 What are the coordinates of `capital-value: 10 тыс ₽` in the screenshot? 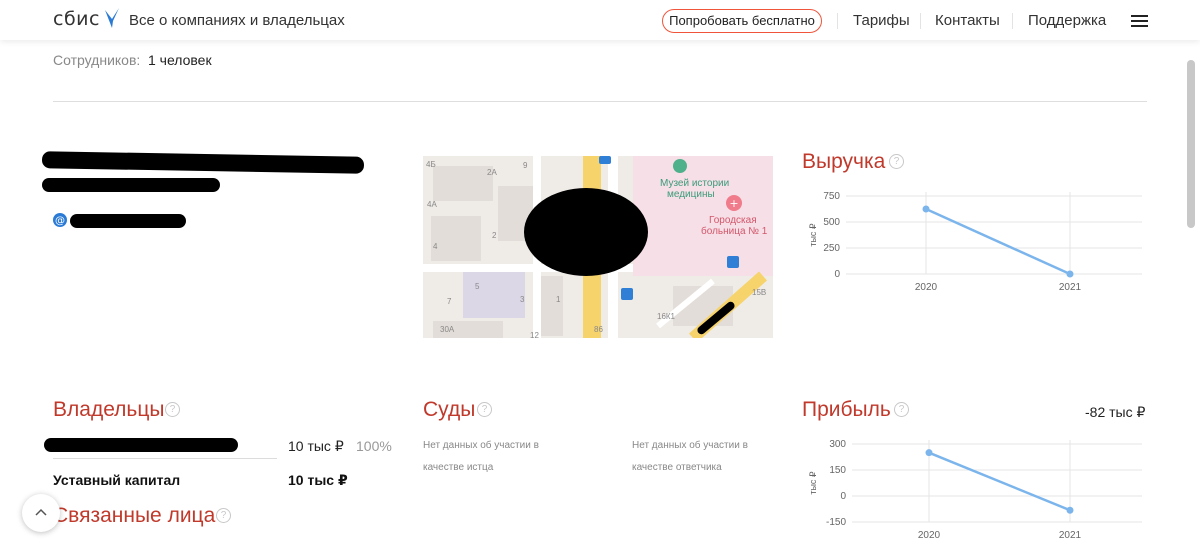 It's located at (318, 480).